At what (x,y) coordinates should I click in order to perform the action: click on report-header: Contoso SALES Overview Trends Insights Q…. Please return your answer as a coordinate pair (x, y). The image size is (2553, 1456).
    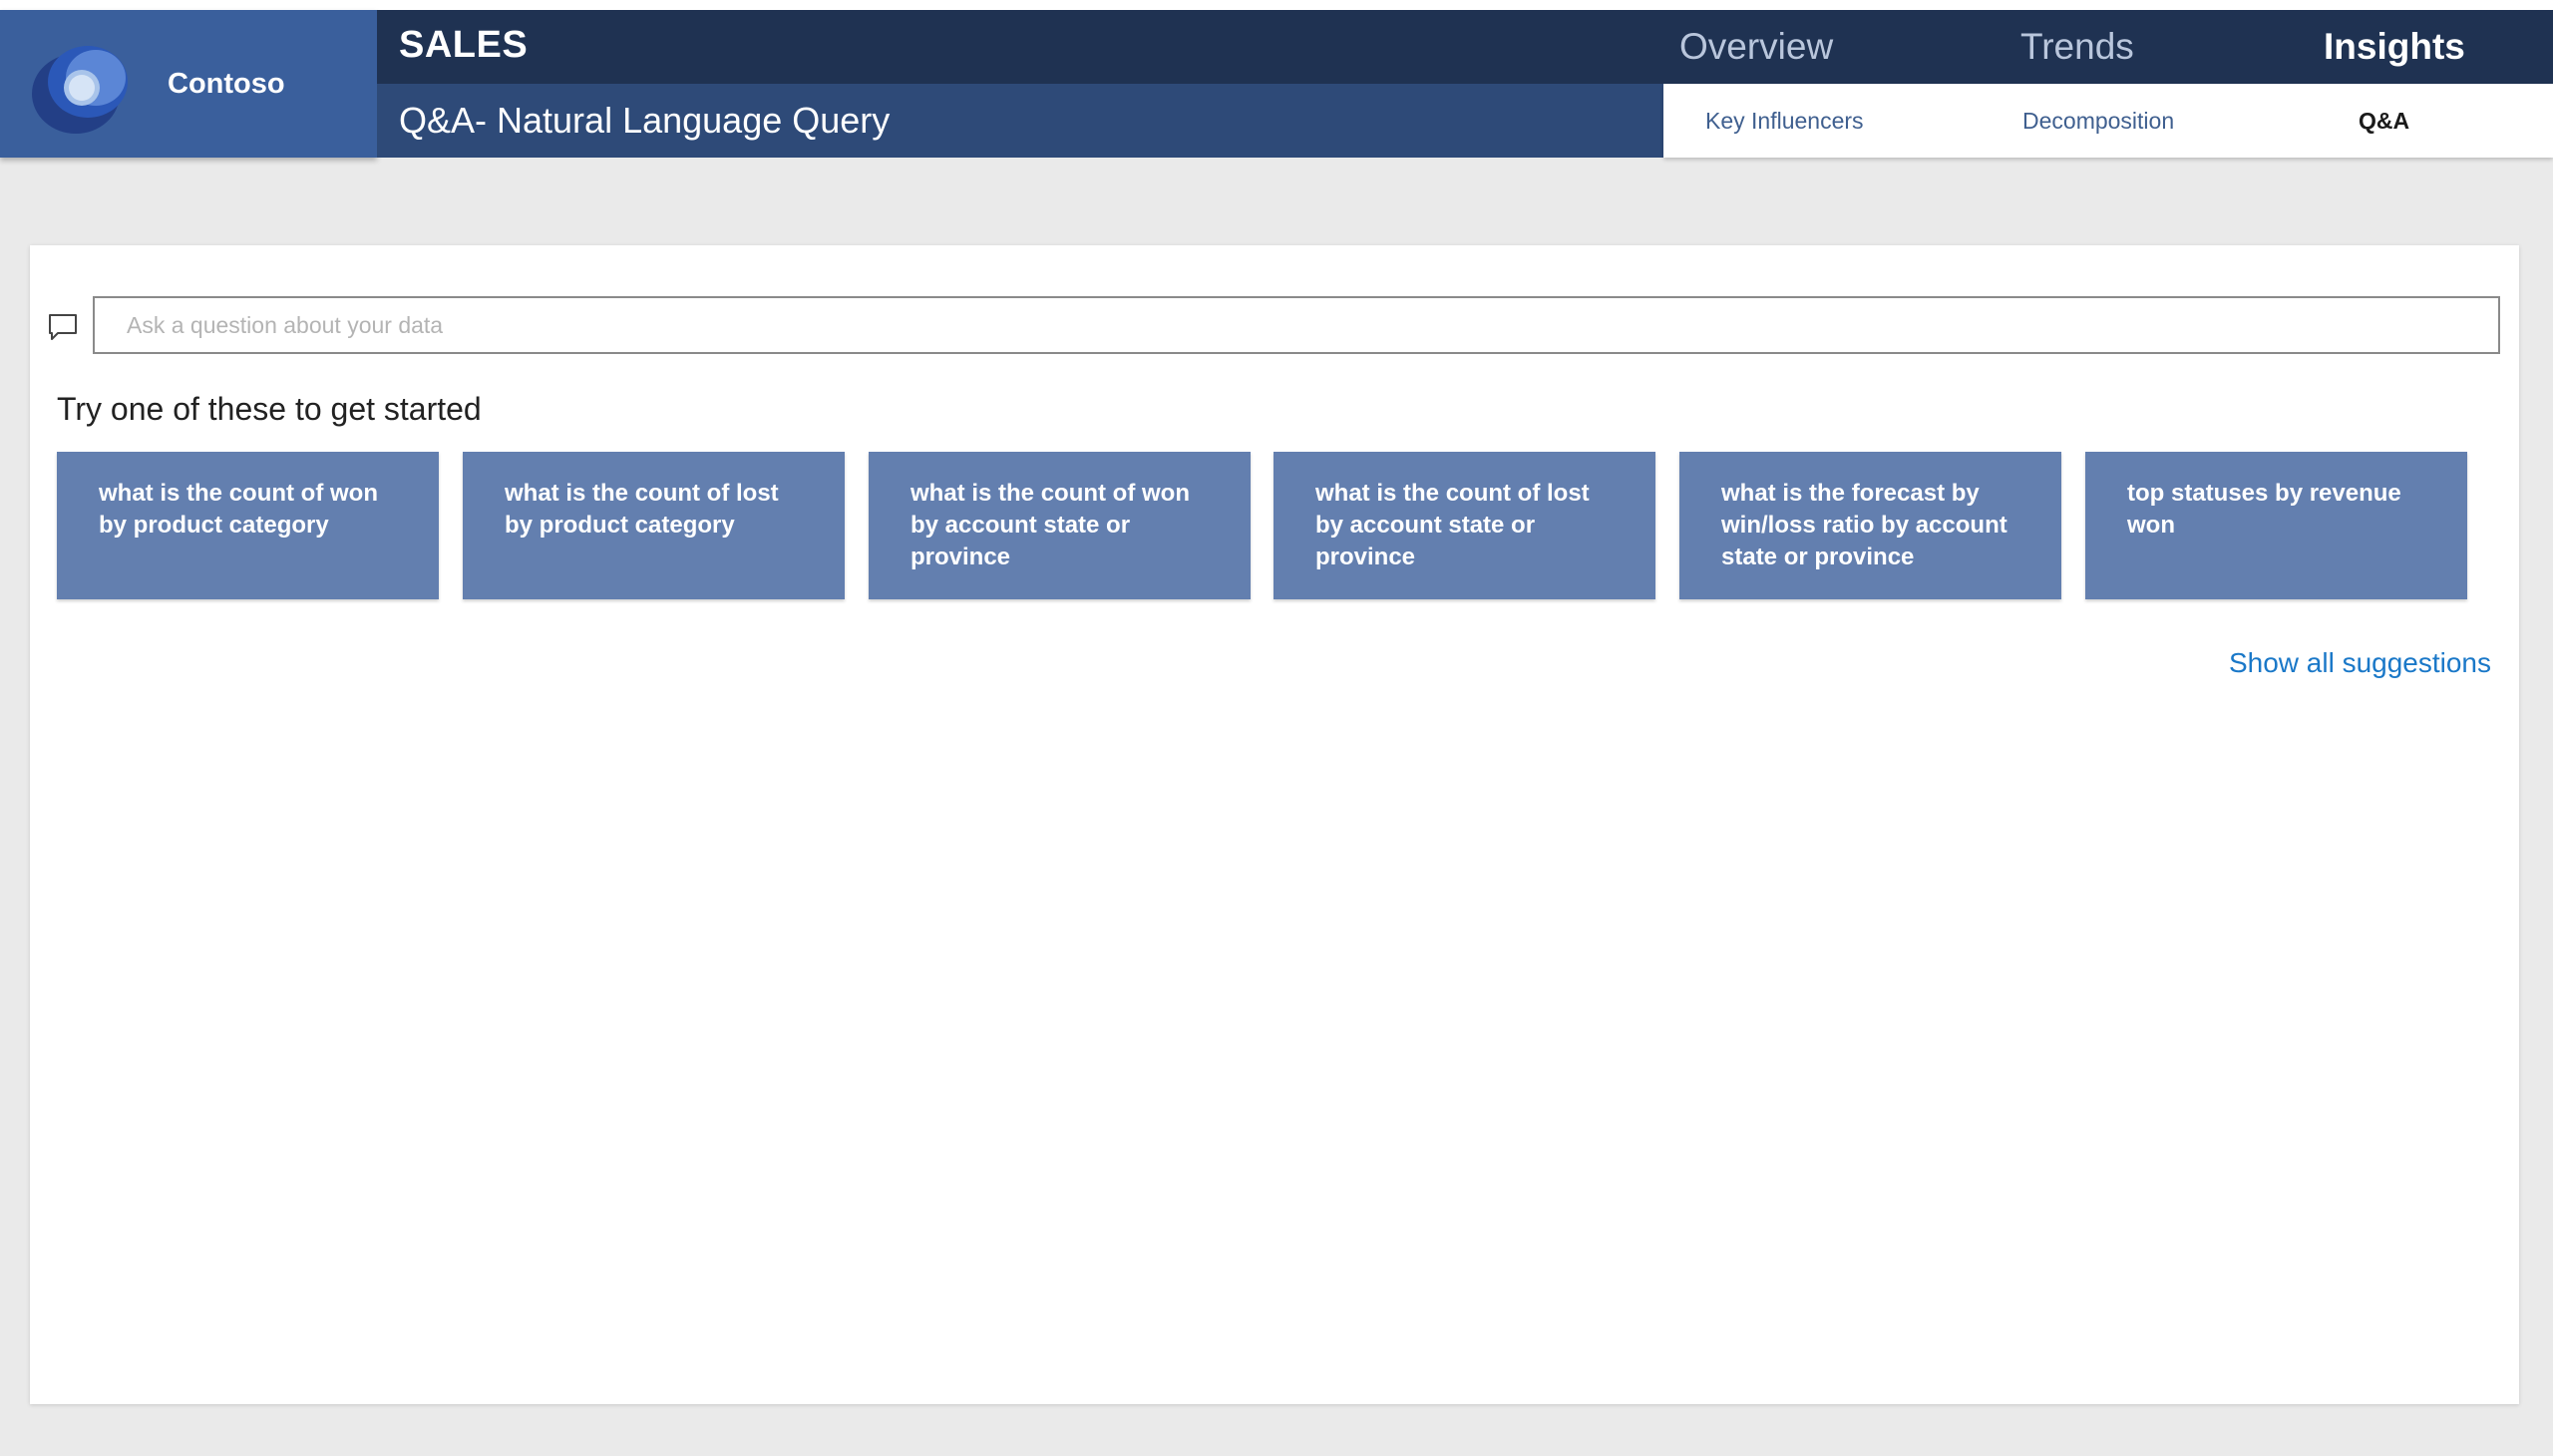
    Looking at the image, I should click on (1276, 84).